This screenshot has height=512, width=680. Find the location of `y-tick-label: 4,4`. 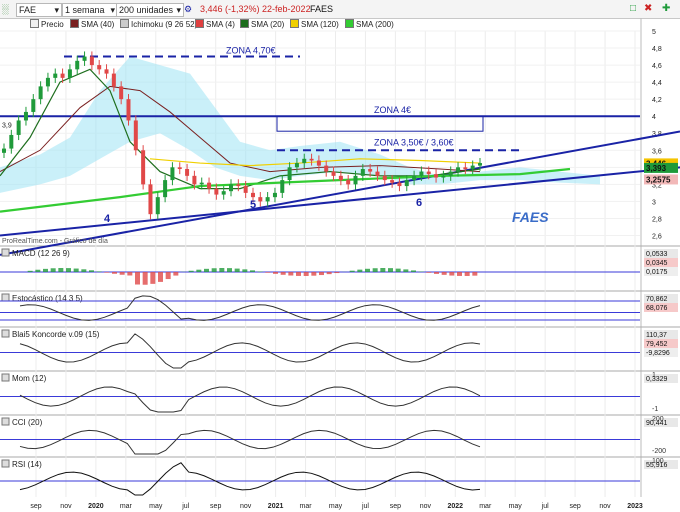

y-tick-label: 4,4 is located at coordinates (657, 83).